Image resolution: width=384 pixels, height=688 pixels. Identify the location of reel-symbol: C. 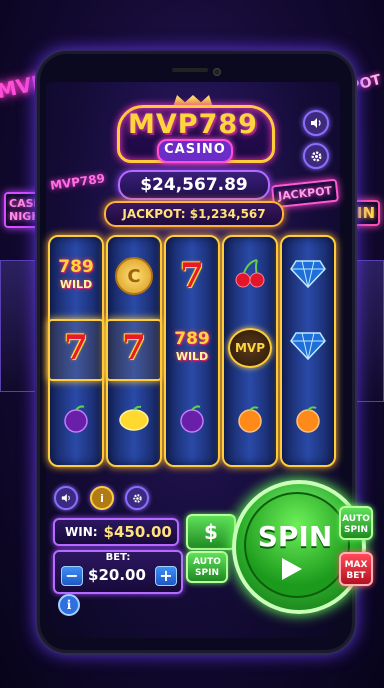
(134, 276).